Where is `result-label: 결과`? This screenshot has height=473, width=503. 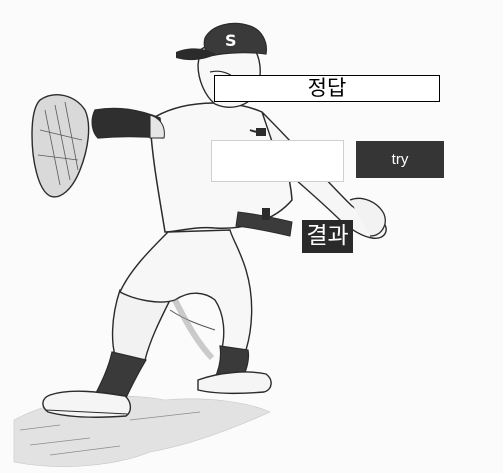 result-label: 결과 is located at coordinates (327, 236).